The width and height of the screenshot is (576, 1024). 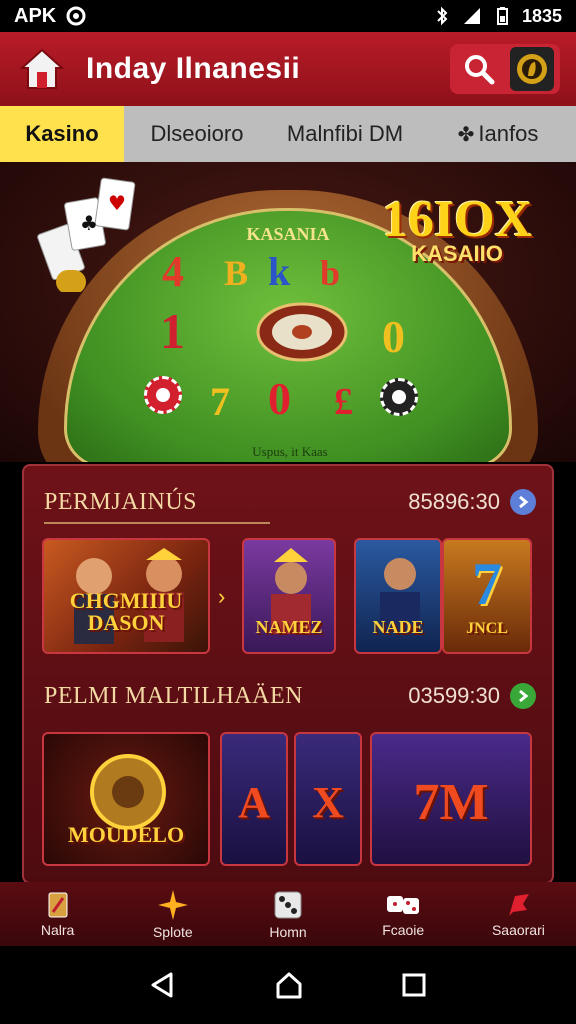 I want to click on game-card: X, so click(x=328, y=799).